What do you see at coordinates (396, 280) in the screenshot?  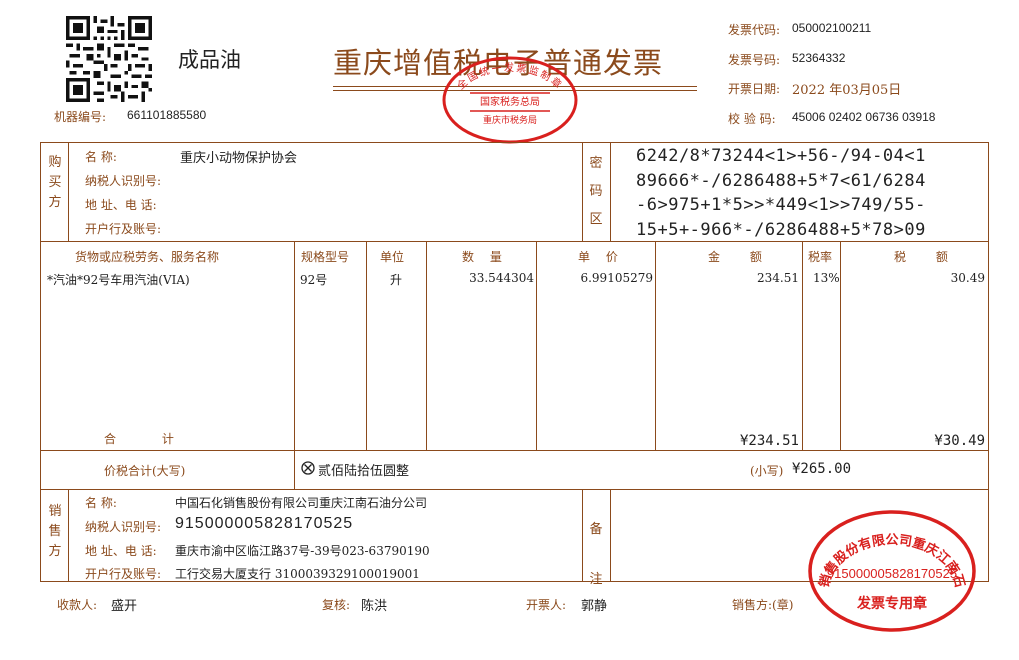 I see `item-unit: 升` at bounding box center [396, 280].